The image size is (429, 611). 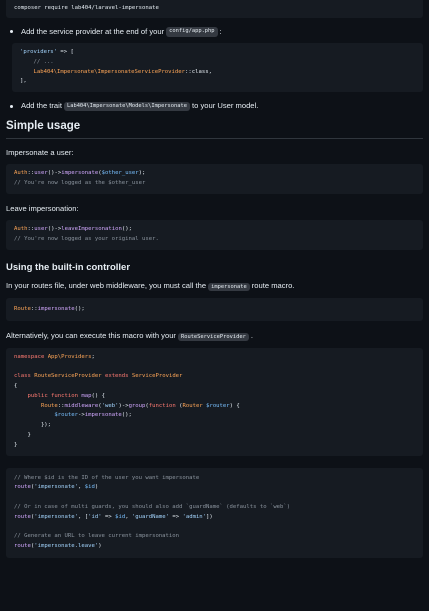 I want to click on parent-class-name: ServiceProvider, so click(x=157, y=376).